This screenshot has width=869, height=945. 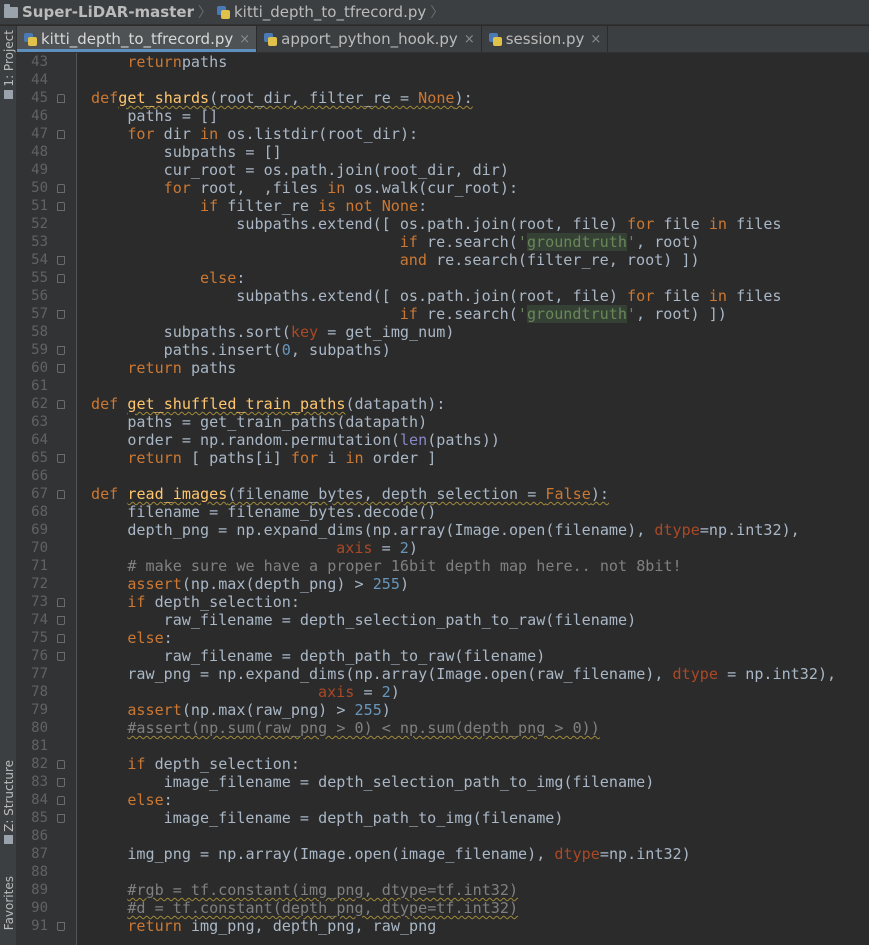 What do you see at coordinates (164, 98) in the screenshot?
I see `code-token: get_shards` at bounding box center [164, 98].